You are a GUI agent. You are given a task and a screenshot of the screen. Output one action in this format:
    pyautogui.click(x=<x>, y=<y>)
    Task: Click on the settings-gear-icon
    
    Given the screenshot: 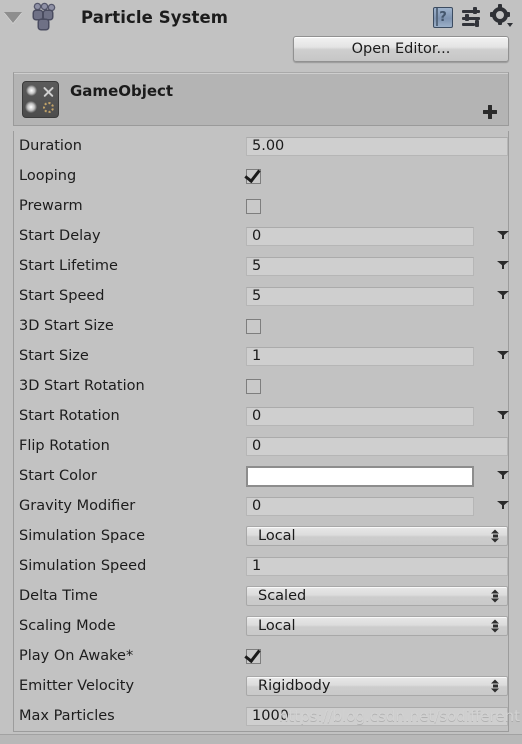 What is the action you would take?
    pyautogui.click(x=501, y=16)
    